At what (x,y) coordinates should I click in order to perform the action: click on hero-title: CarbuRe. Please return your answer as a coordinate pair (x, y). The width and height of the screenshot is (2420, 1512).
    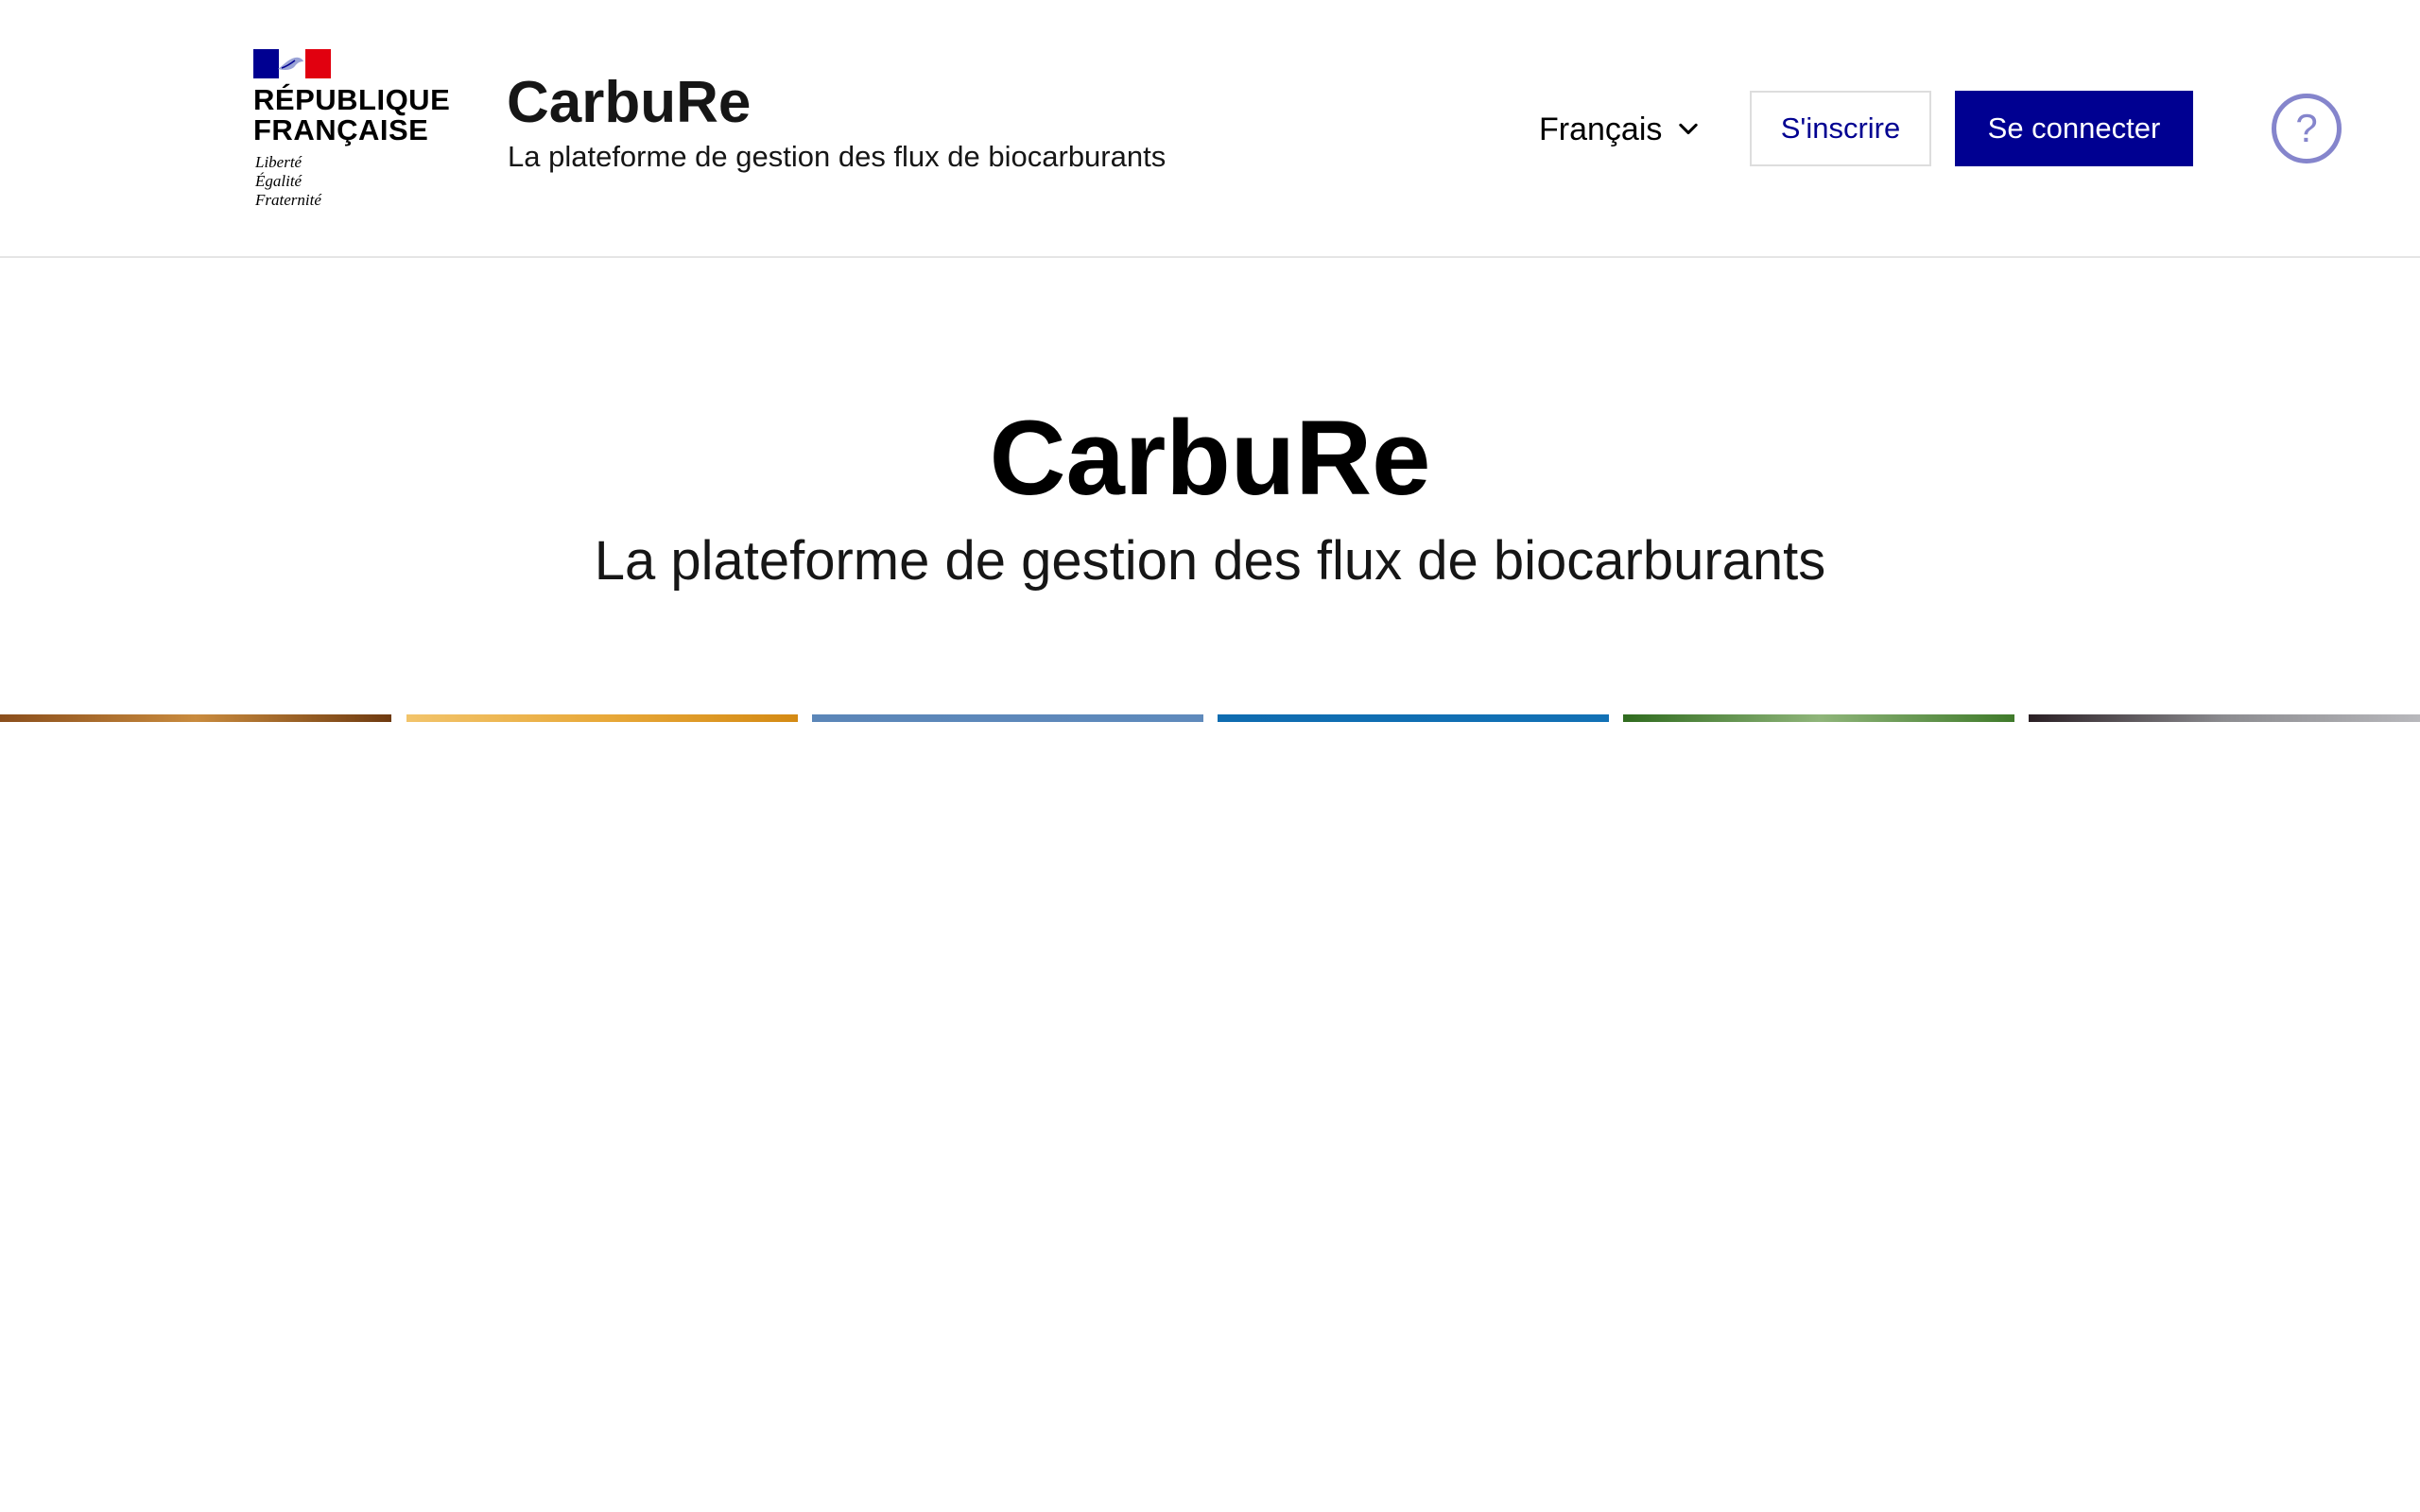
    Looking at the image, I should click on (1210, 458).